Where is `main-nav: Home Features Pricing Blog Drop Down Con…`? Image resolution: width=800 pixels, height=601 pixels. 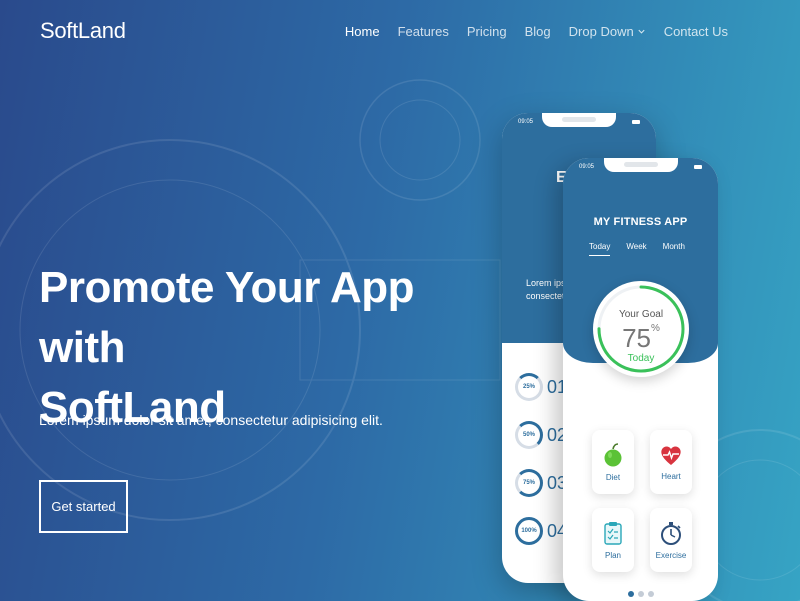
main-nav: Home Features Pricing Blog Drop Down Con… is located at coordinates (536, 31).